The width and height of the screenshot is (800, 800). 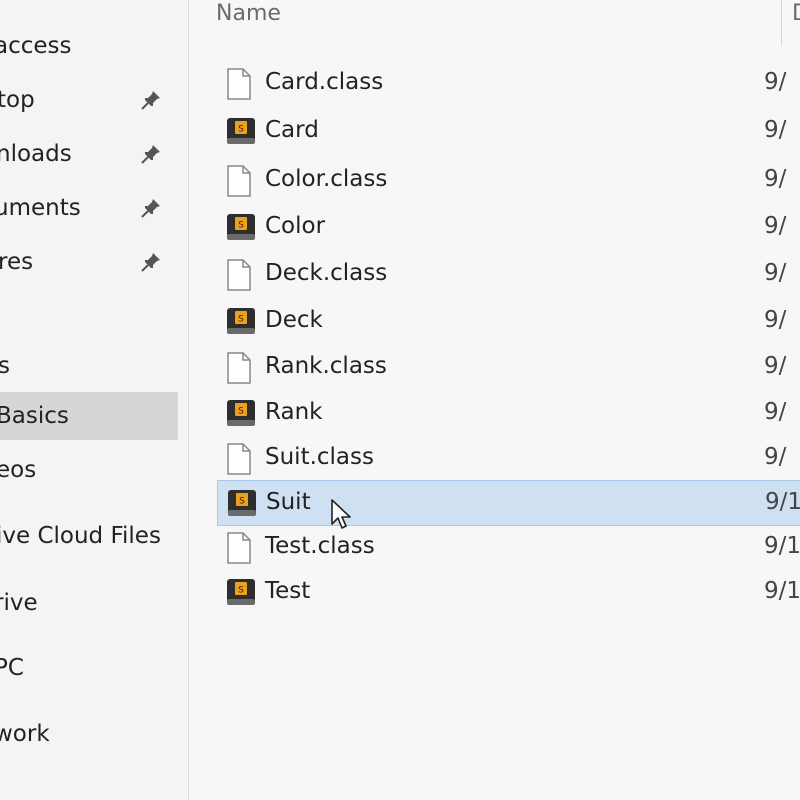 What do you see at coordinates (89, 208) in the screenshot?
I see `sidebar-item-documents: uments` at bounding box center [89, 208].